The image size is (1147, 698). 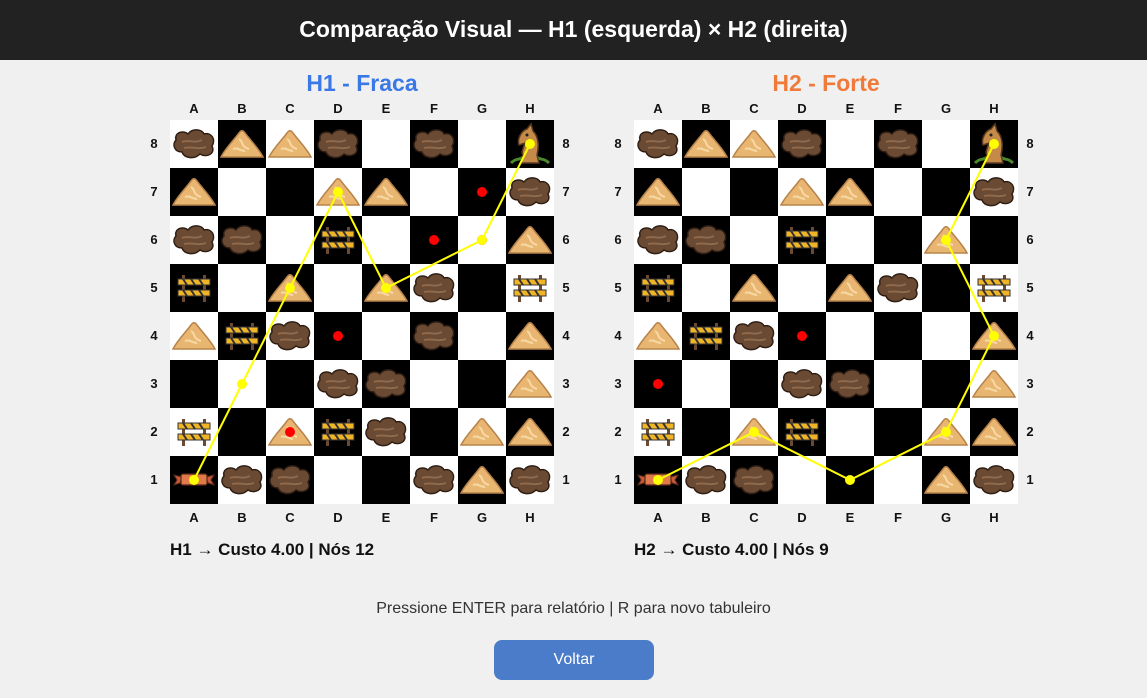 I want to click on square-a4, so click(x=194, y=336).